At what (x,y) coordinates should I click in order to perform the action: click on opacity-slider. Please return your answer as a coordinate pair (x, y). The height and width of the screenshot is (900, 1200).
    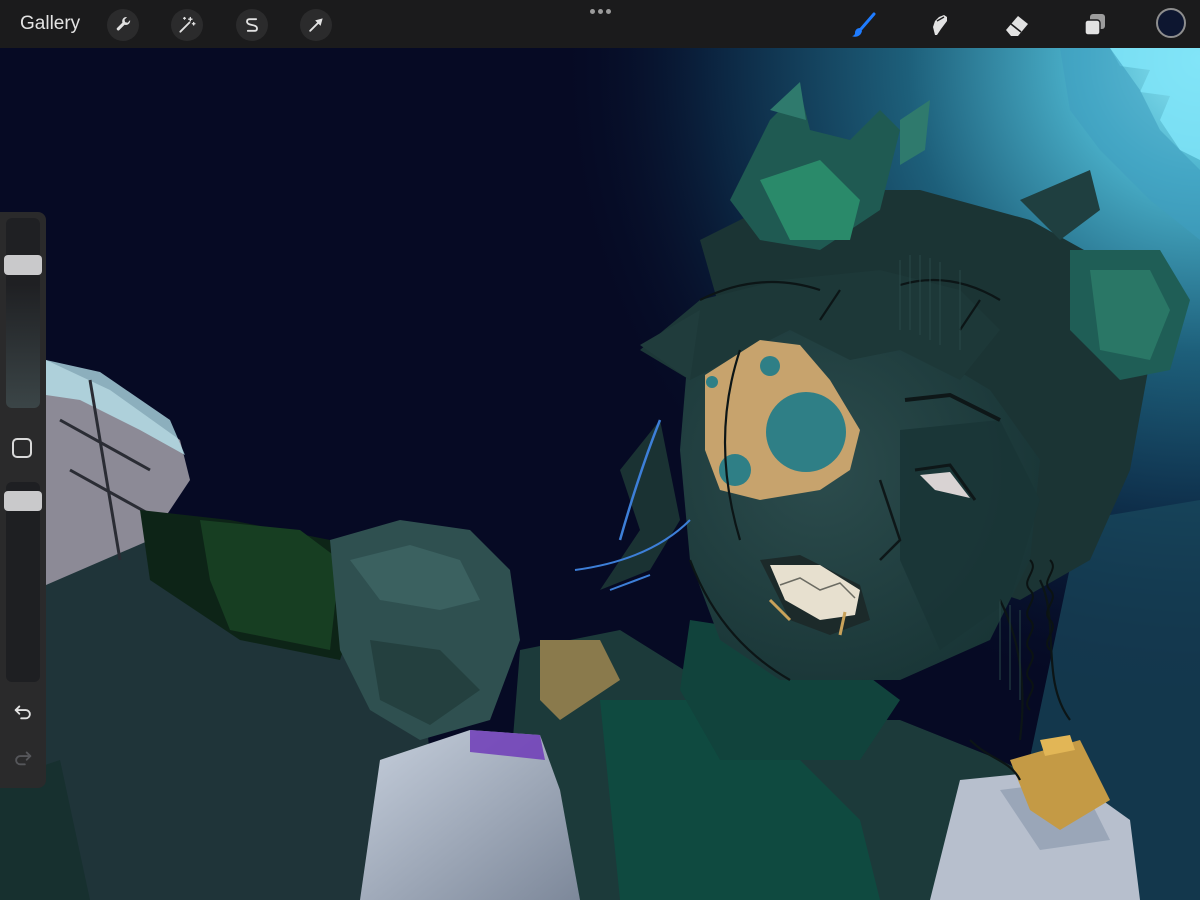
    Looking at the image, I should click on (23, 582).